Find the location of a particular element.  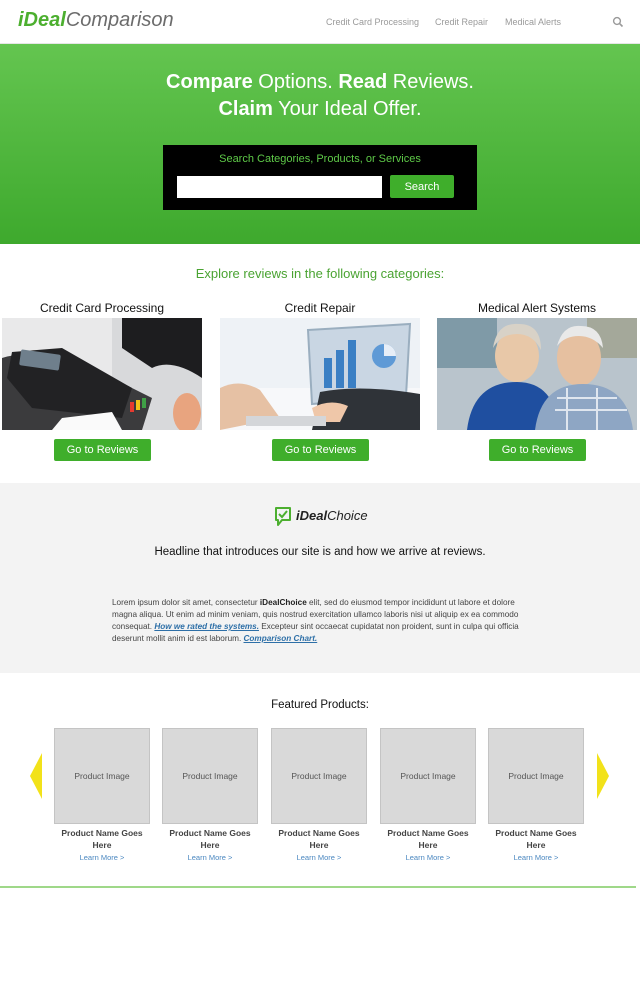

intro-text: Lorem ipsum dolor sit amet, consectetur is located at coordinates (186, 602).